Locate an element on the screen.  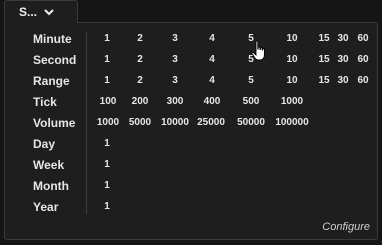
interval-option: 200 is located at coordinates (140, 102).